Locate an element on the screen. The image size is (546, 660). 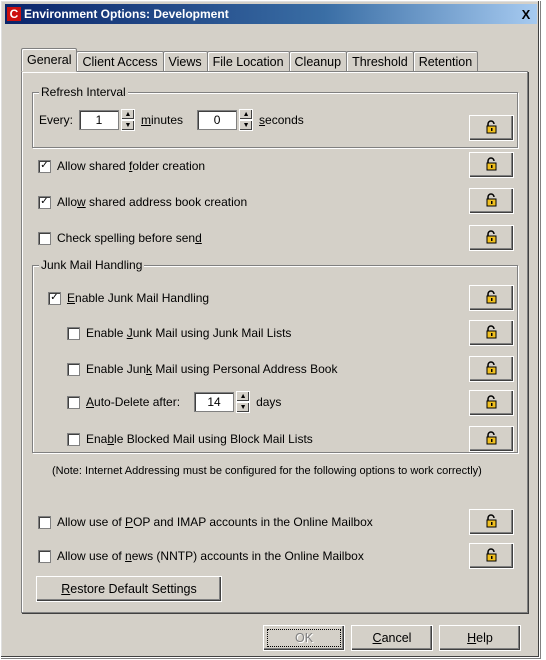
minutes-spinner: ▲ ▼ is located at coordinates (128, 120).